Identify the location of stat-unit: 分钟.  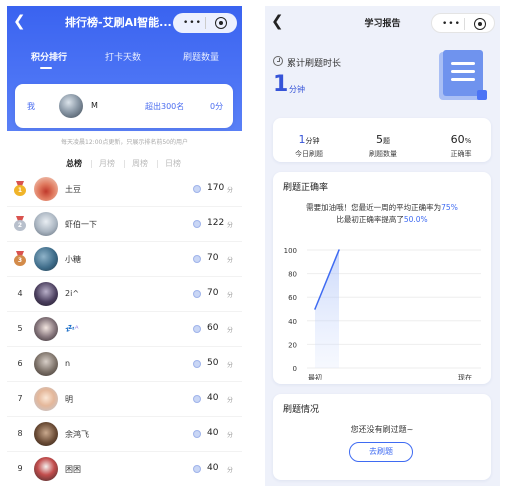
(312, 141).